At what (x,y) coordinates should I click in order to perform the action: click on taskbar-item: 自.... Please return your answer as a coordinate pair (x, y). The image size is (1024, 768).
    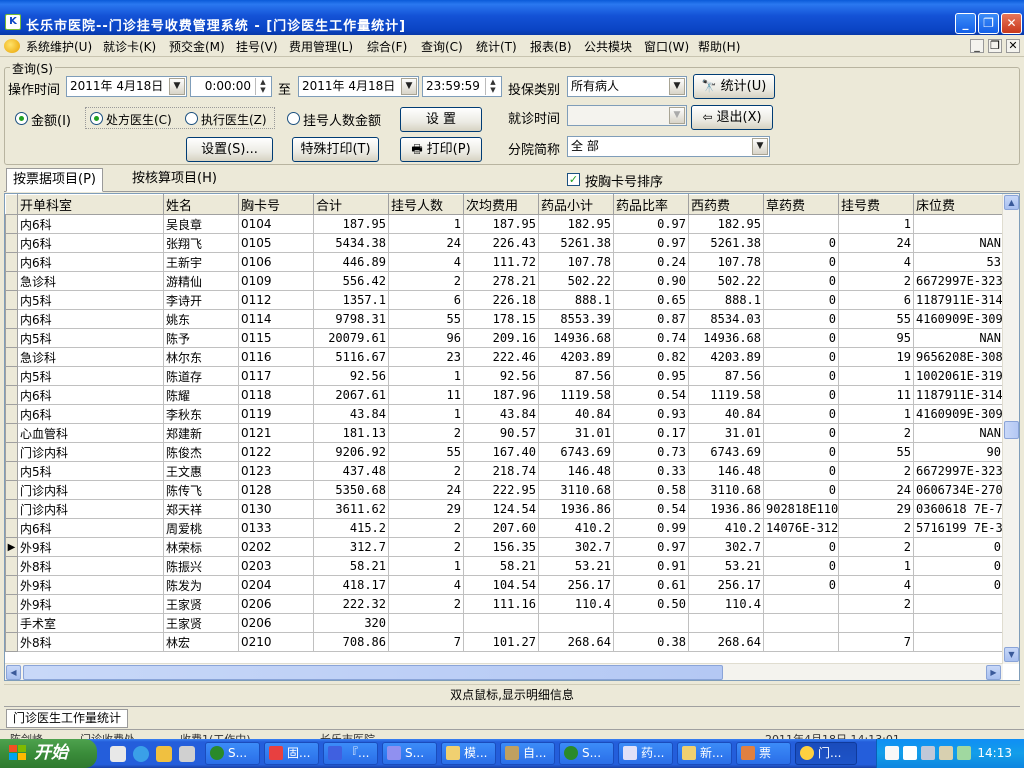
    Looking at the image, I should click on (527, 753).